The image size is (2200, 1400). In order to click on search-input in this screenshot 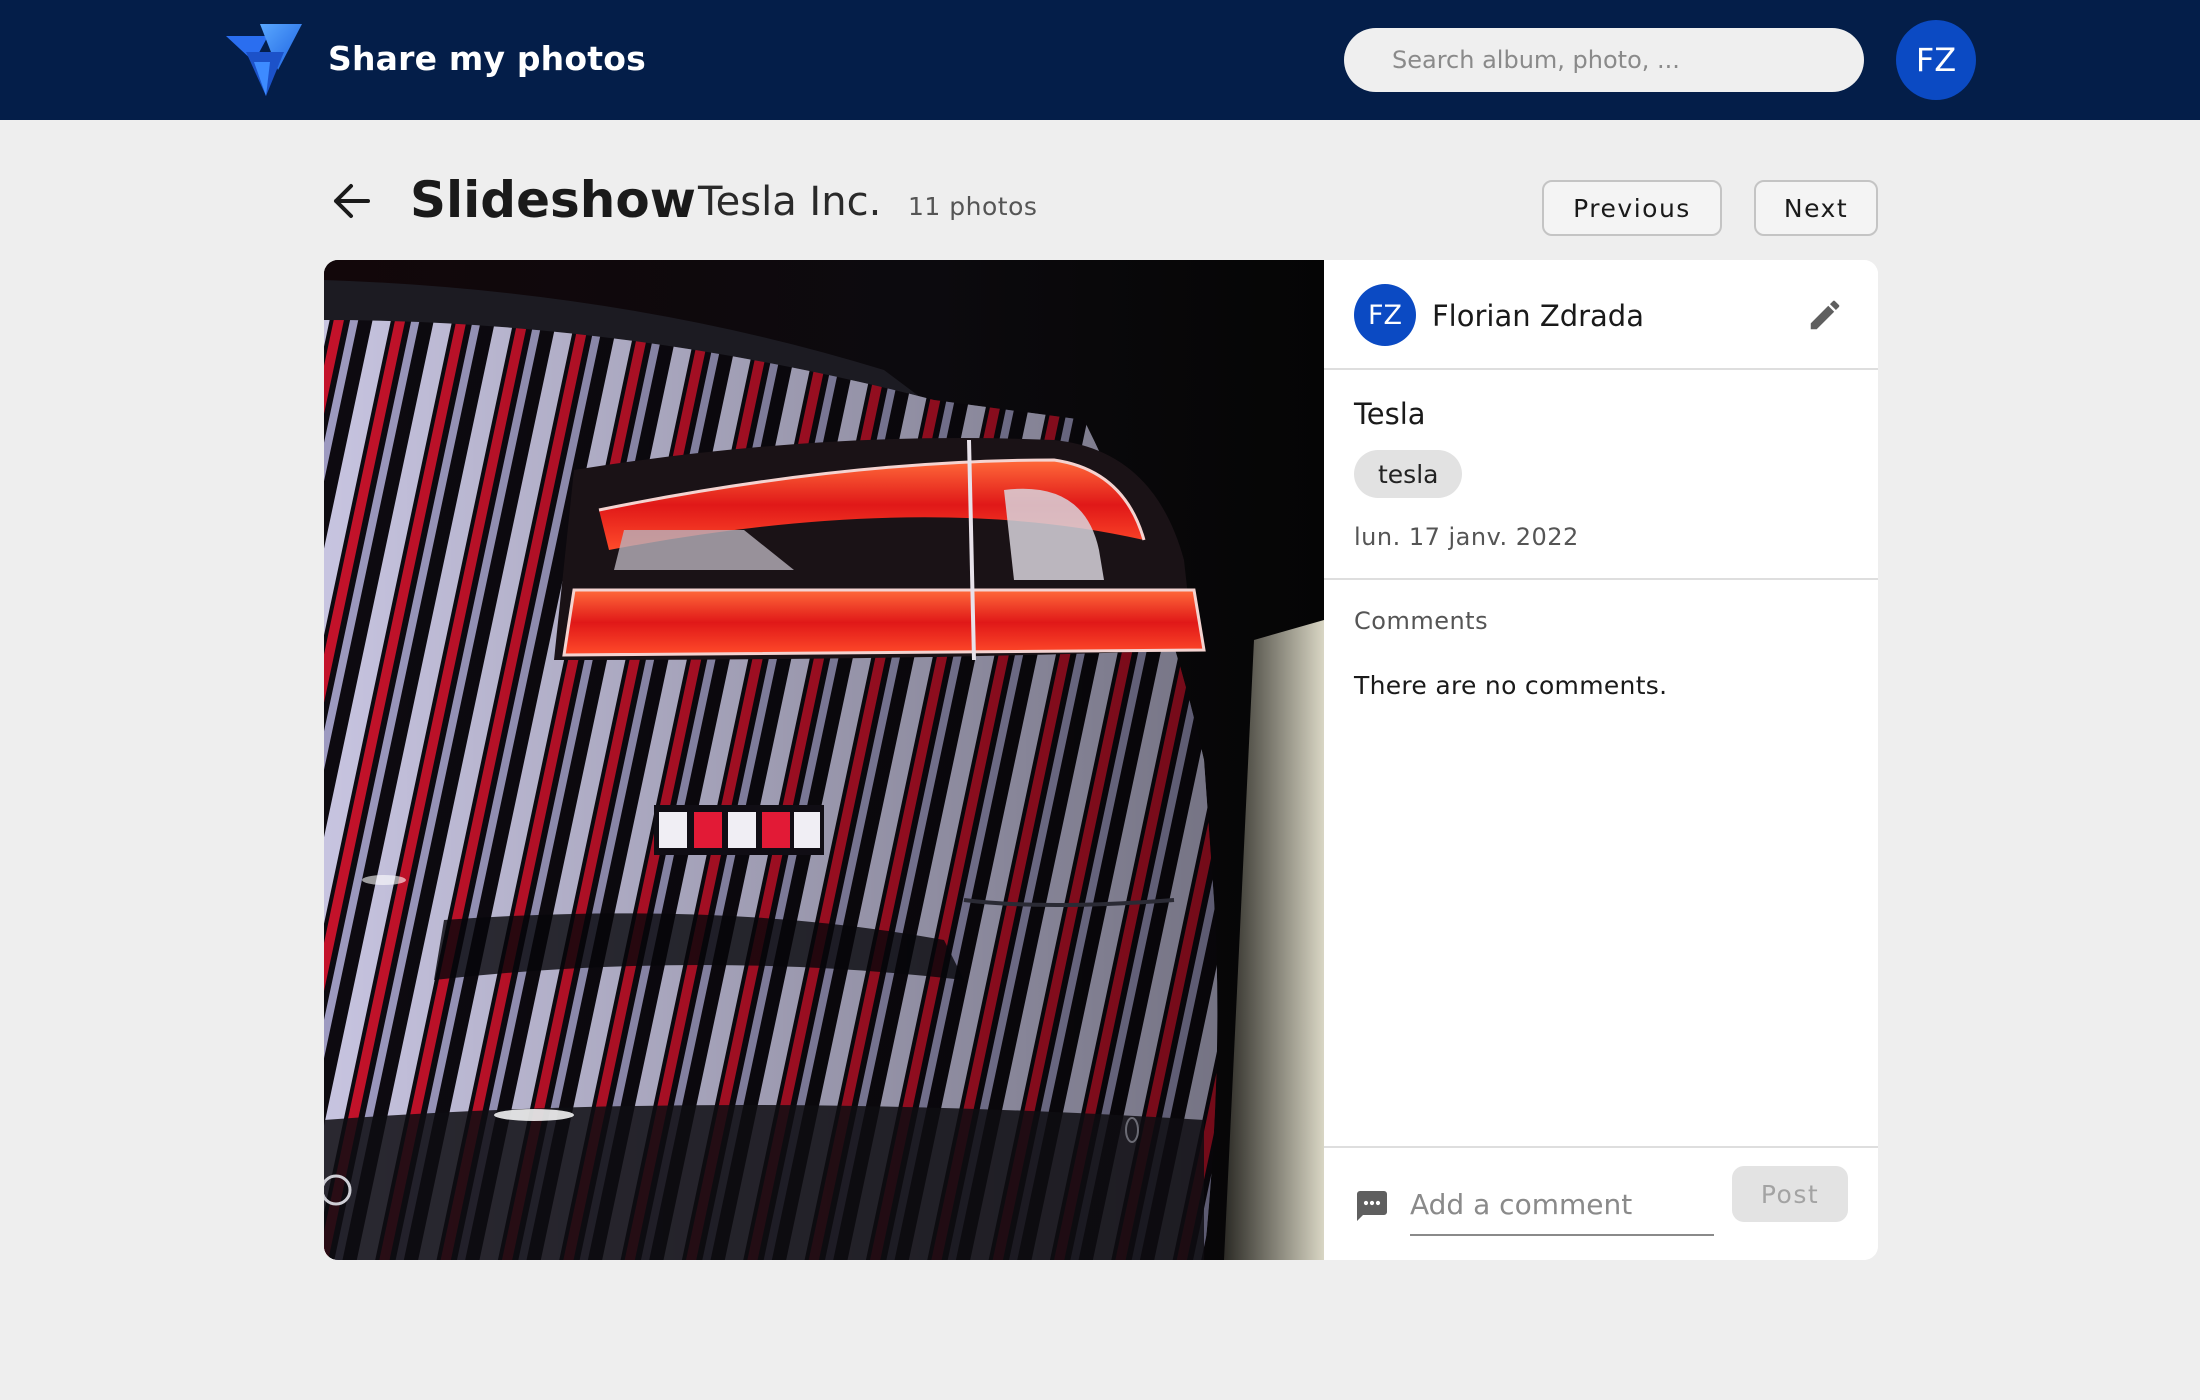, I will do `click(1604, 60)`.